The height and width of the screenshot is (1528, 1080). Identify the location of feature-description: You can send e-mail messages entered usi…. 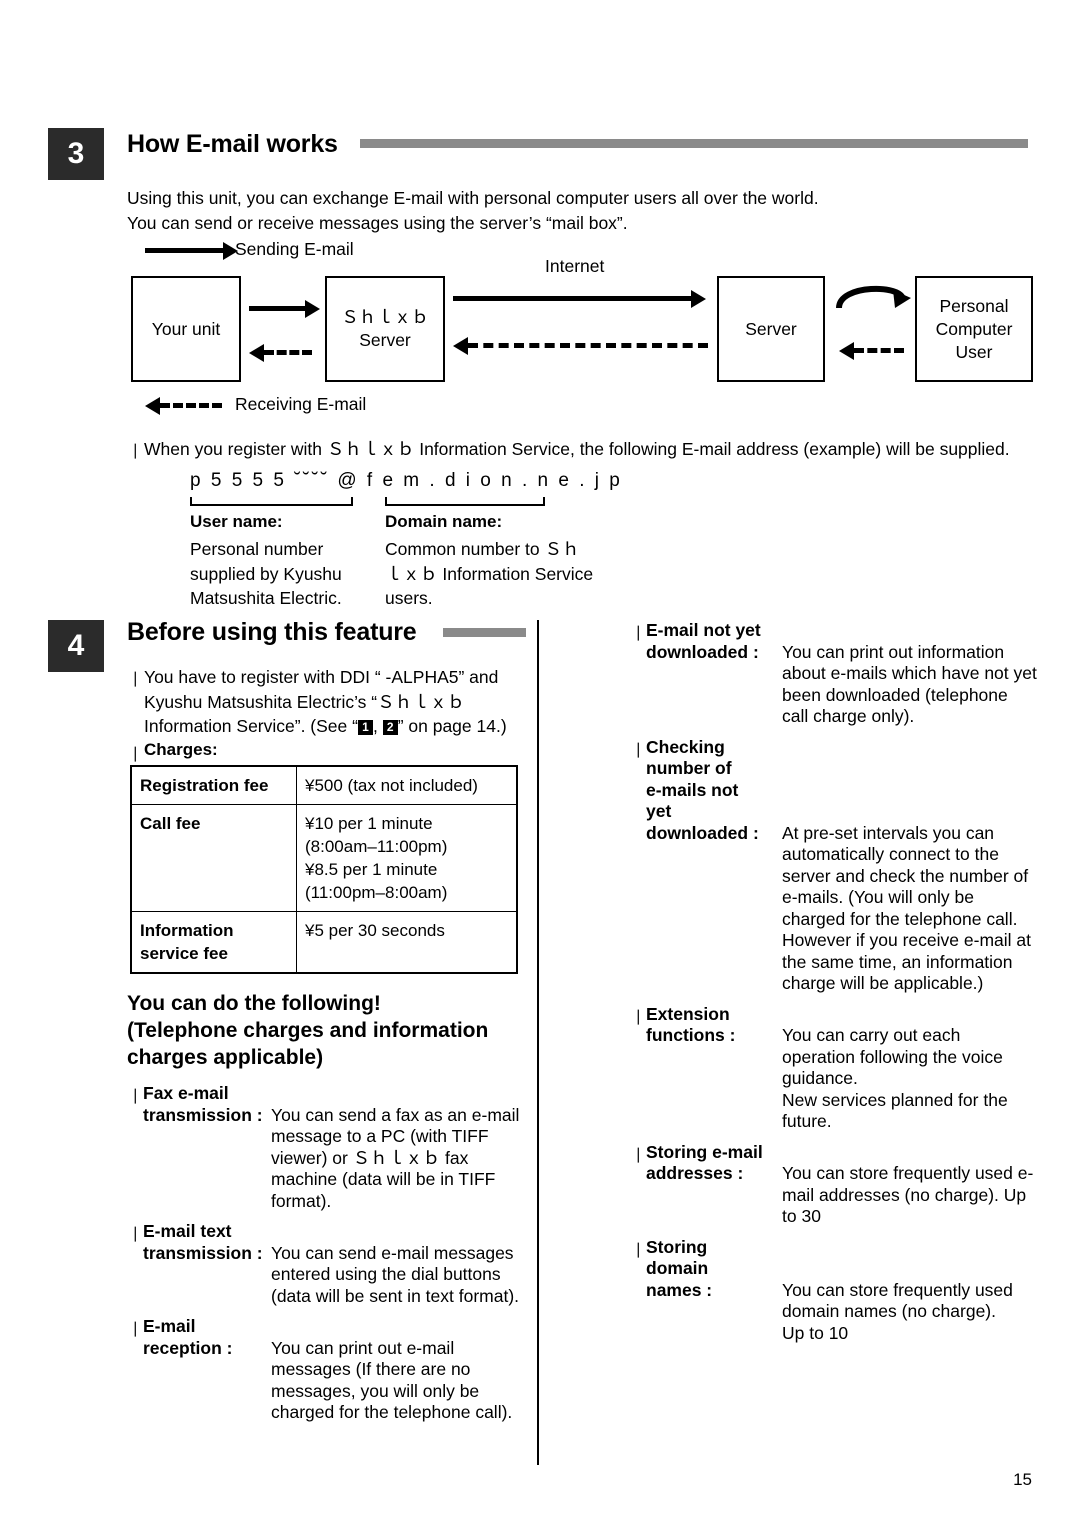
(395, 1274).